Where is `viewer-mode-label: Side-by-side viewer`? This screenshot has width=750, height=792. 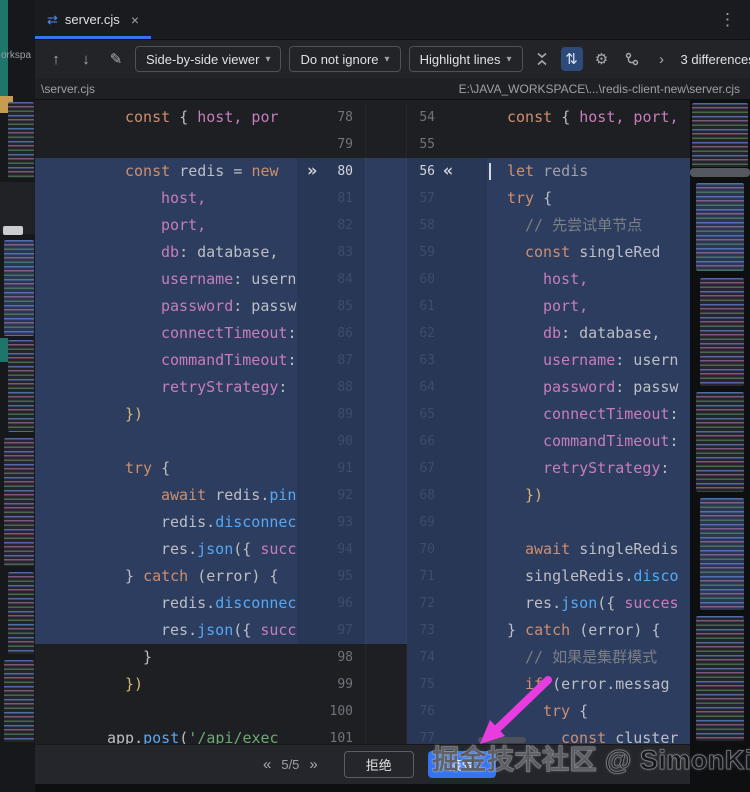 viewer-mode-label: Side-by-side viewer is located at coordinates (203, 59).